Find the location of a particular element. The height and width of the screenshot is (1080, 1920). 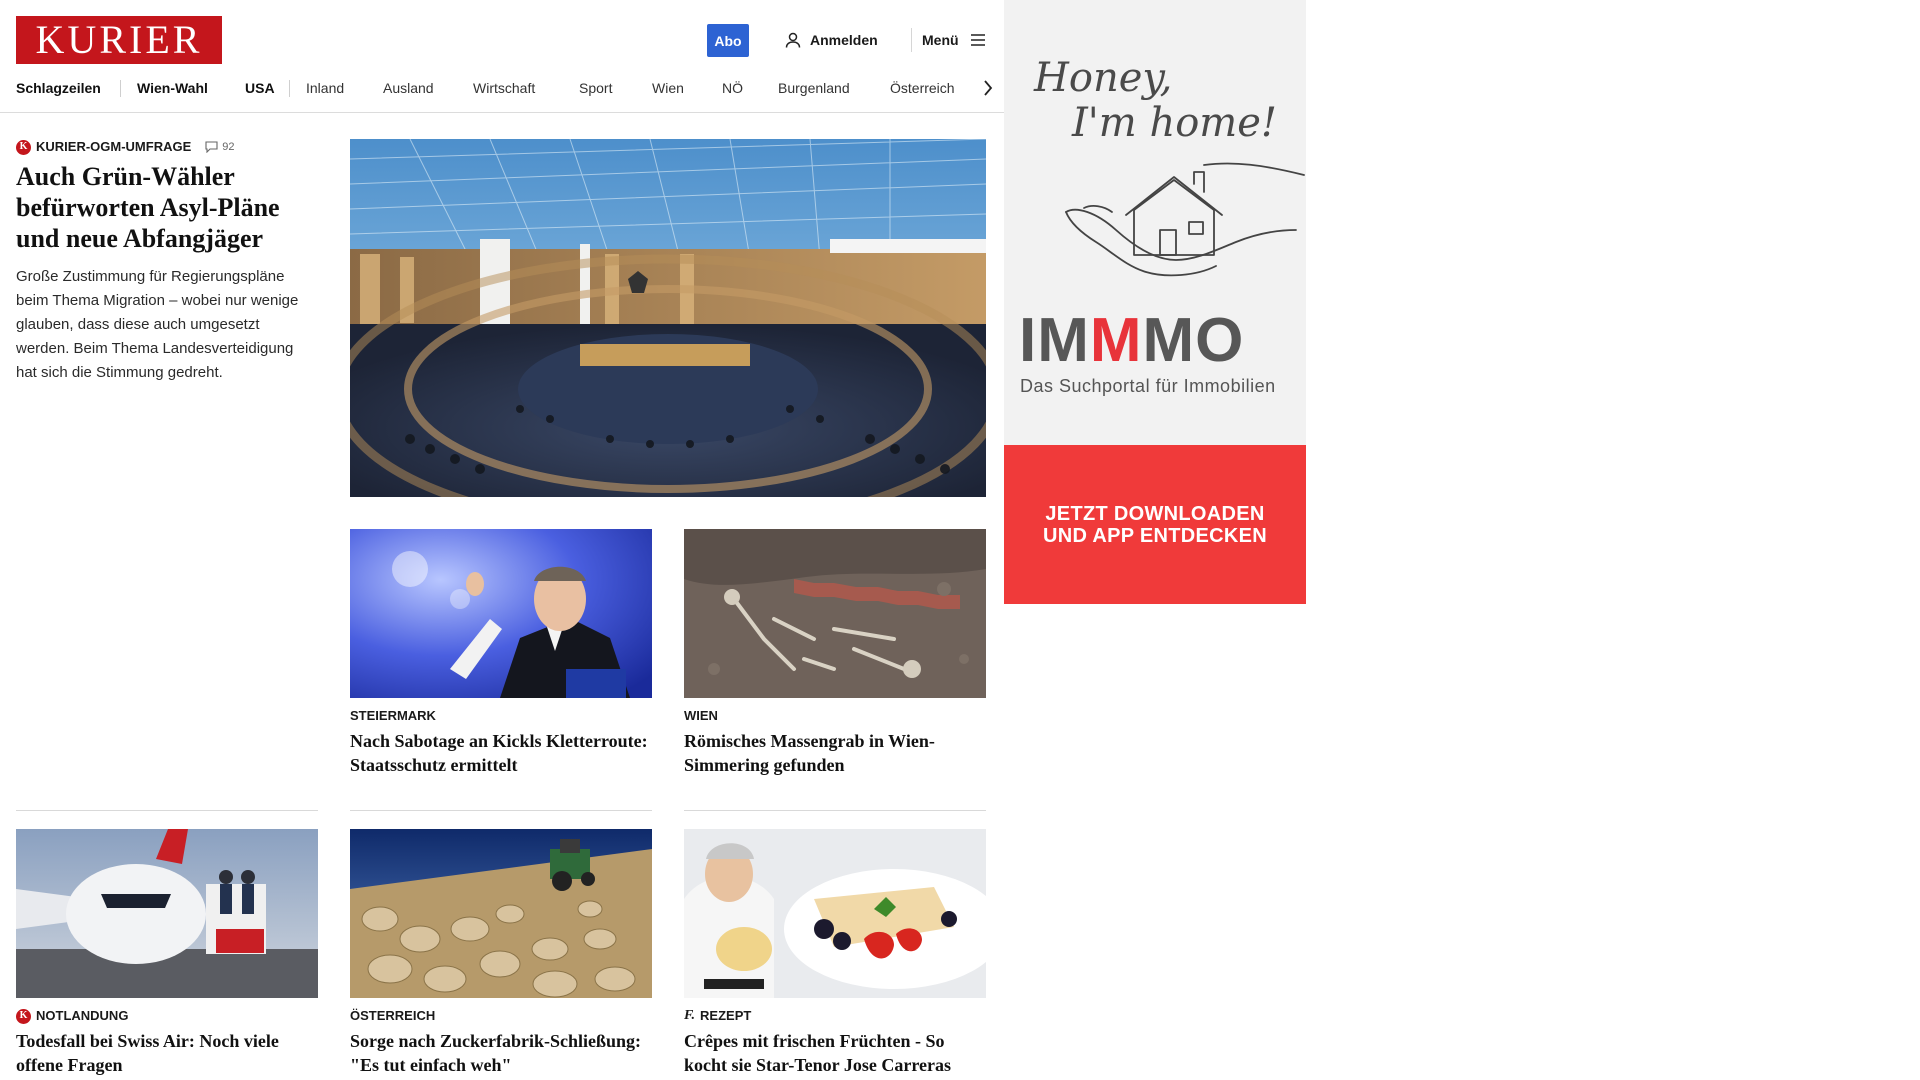

ad-download-button: JETZT DOWNLOADEN UND APP ENTDECKEN is located at coordinates (1155, 524).